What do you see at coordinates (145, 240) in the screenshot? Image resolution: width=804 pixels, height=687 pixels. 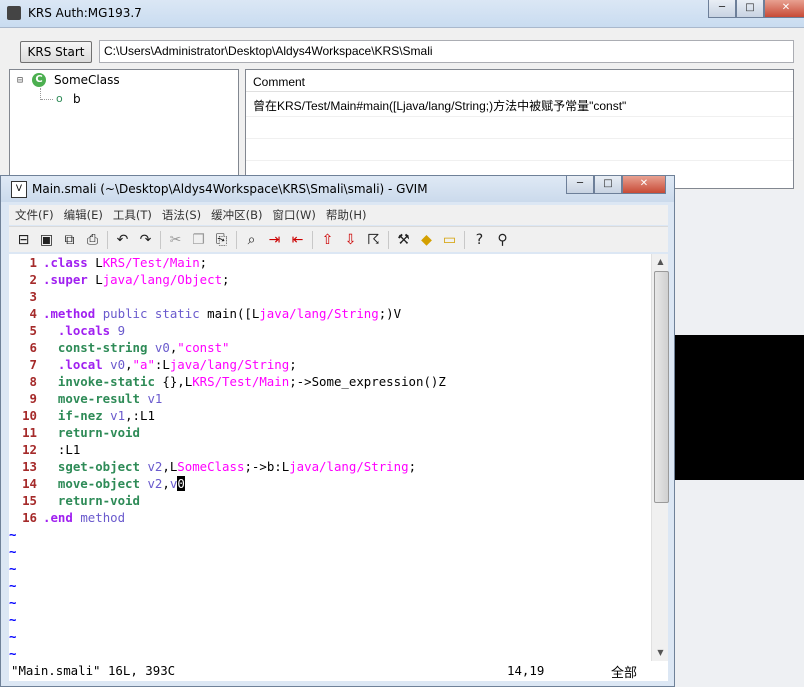 I see `redo-icon: ↷` at bounding box center [145, 240].